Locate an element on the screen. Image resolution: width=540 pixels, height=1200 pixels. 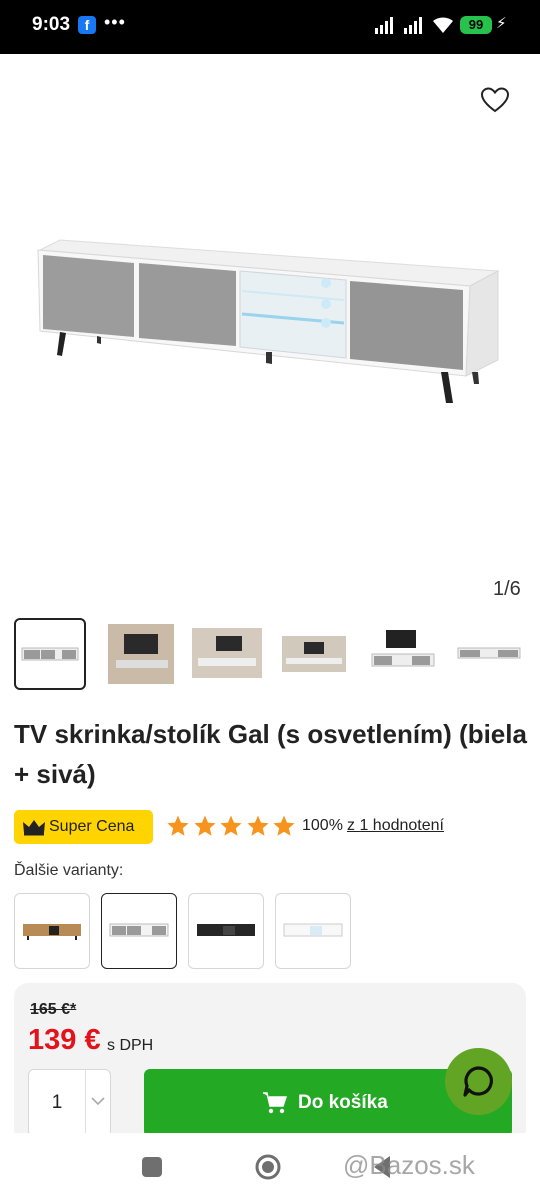
super-cena-badge: Super Cena is located at coordinates (83, 827).